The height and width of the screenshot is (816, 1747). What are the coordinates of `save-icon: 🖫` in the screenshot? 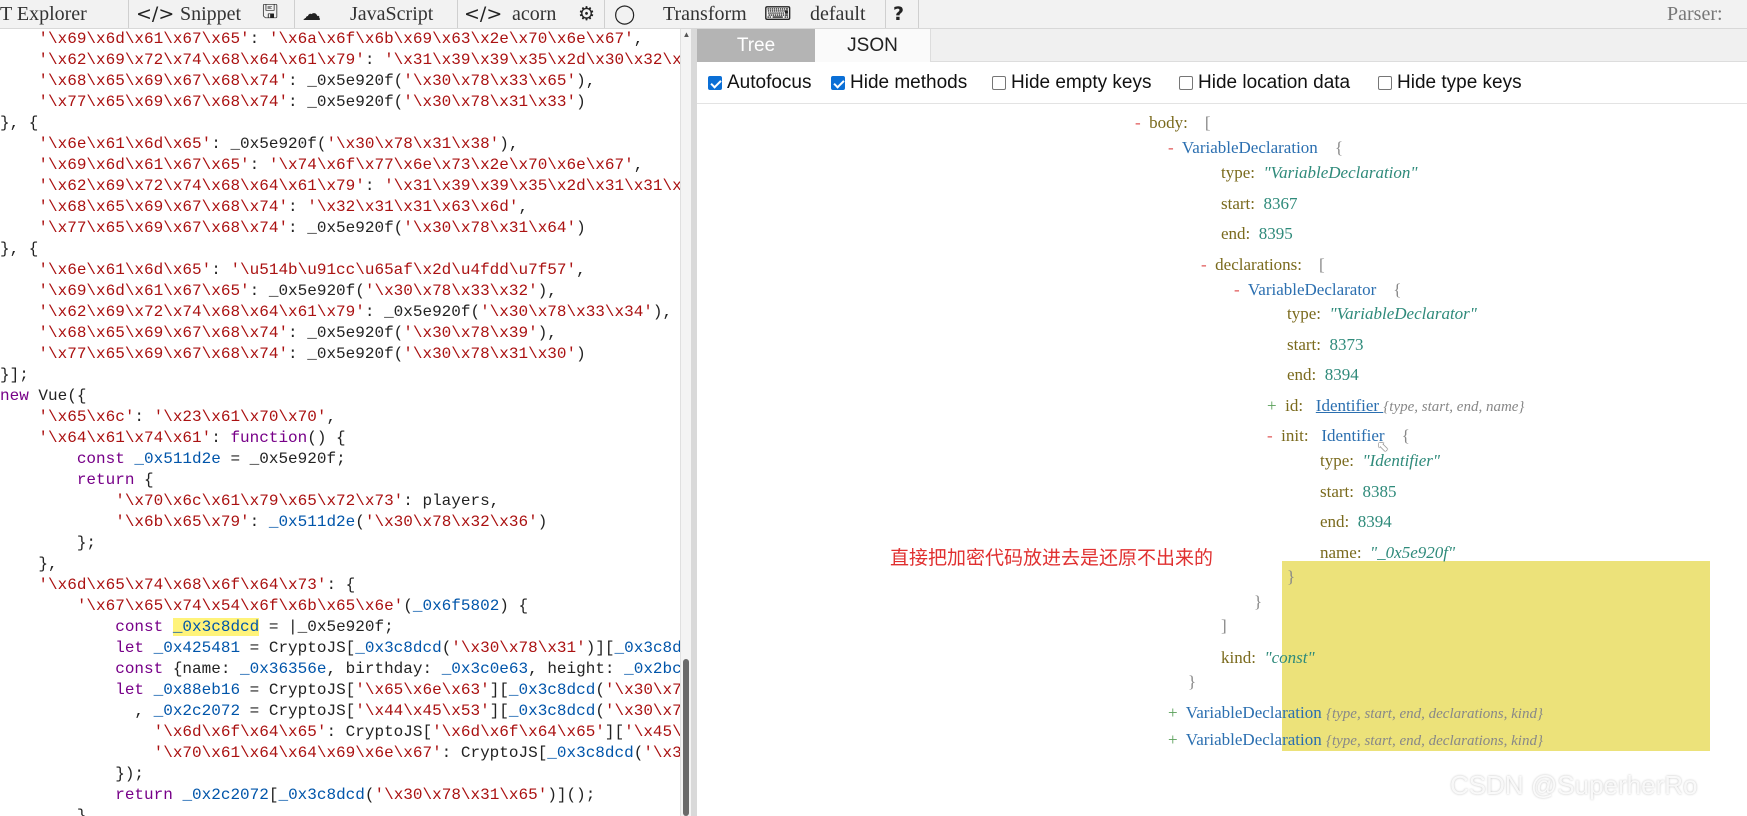 It's located at (270, 14).